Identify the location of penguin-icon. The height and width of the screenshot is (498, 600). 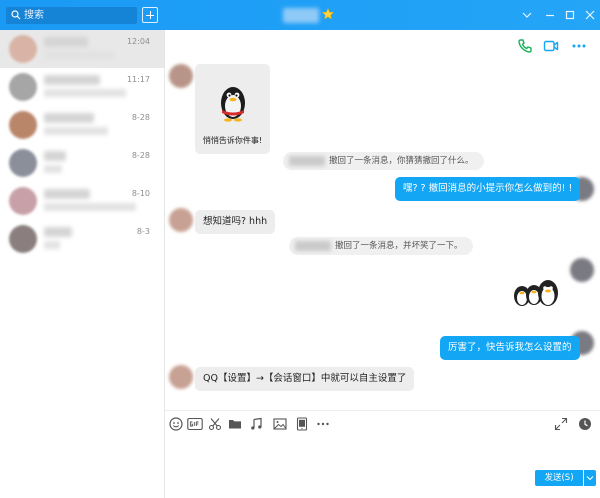
(233, 104).